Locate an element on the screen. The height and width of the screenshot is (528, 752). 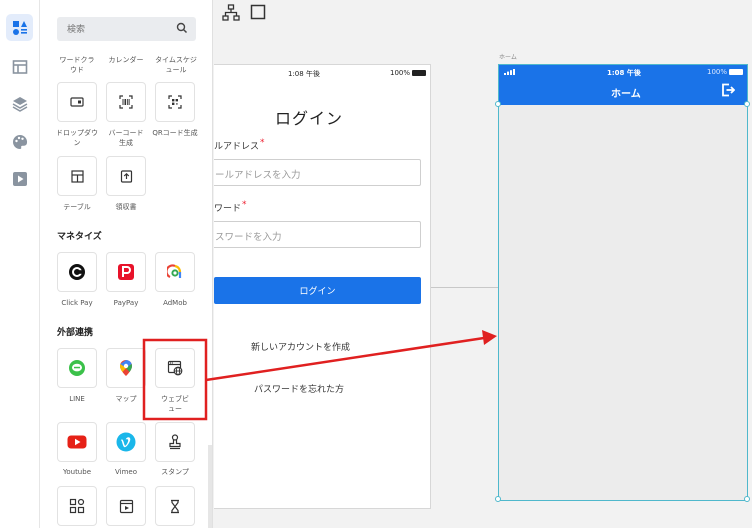
annotation-overlay is located at coordinates (319, 375).